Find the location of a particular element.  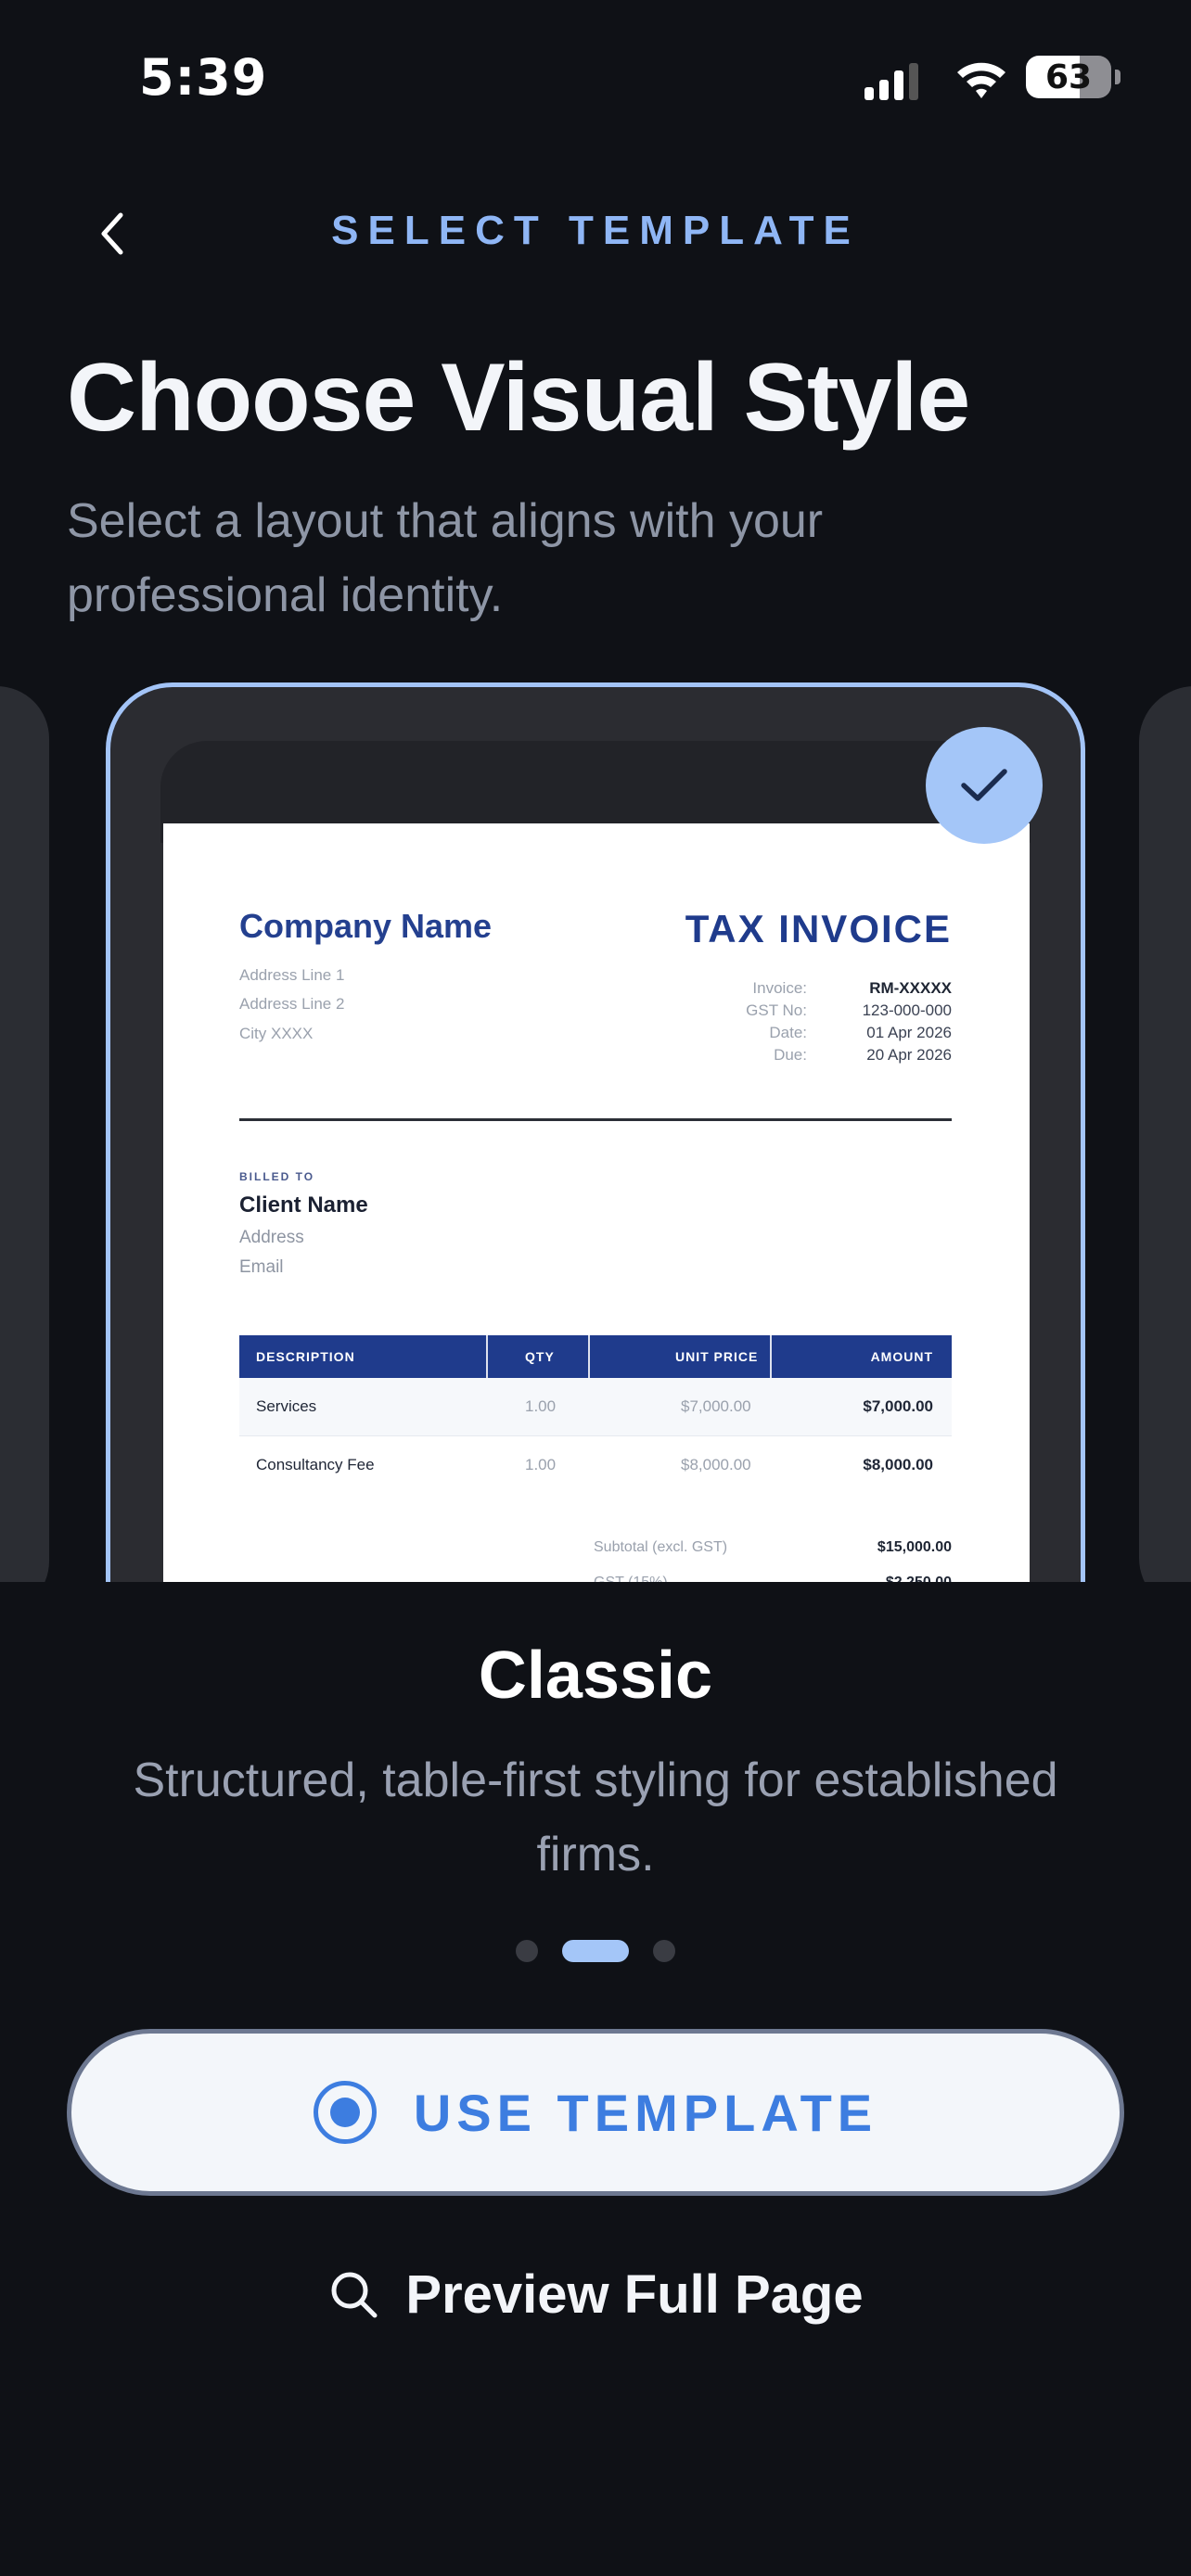

invoice-meta-label: Date: is located at coordinates (788, 1032).